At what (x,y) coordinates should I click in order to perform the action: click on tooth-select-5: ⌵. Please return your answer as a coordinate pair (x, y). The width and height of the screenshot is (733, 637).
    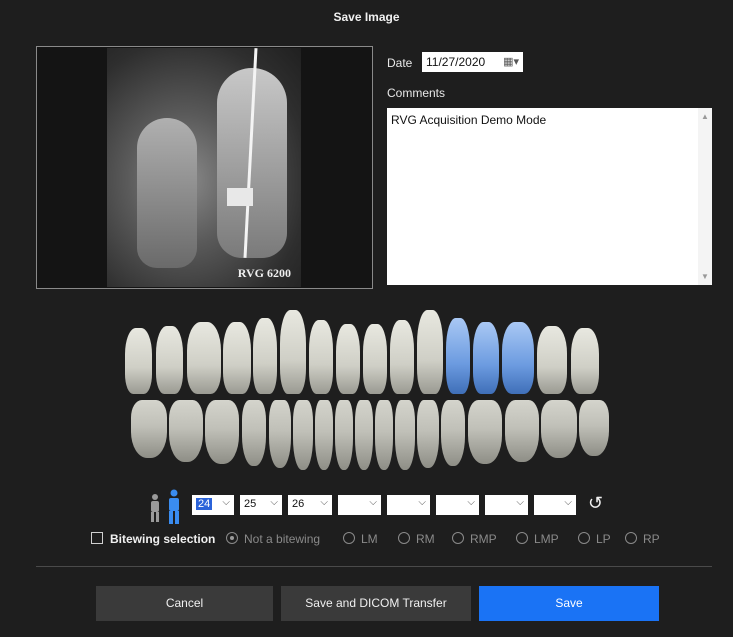
    Looking at the image, I should click on (408, 505).